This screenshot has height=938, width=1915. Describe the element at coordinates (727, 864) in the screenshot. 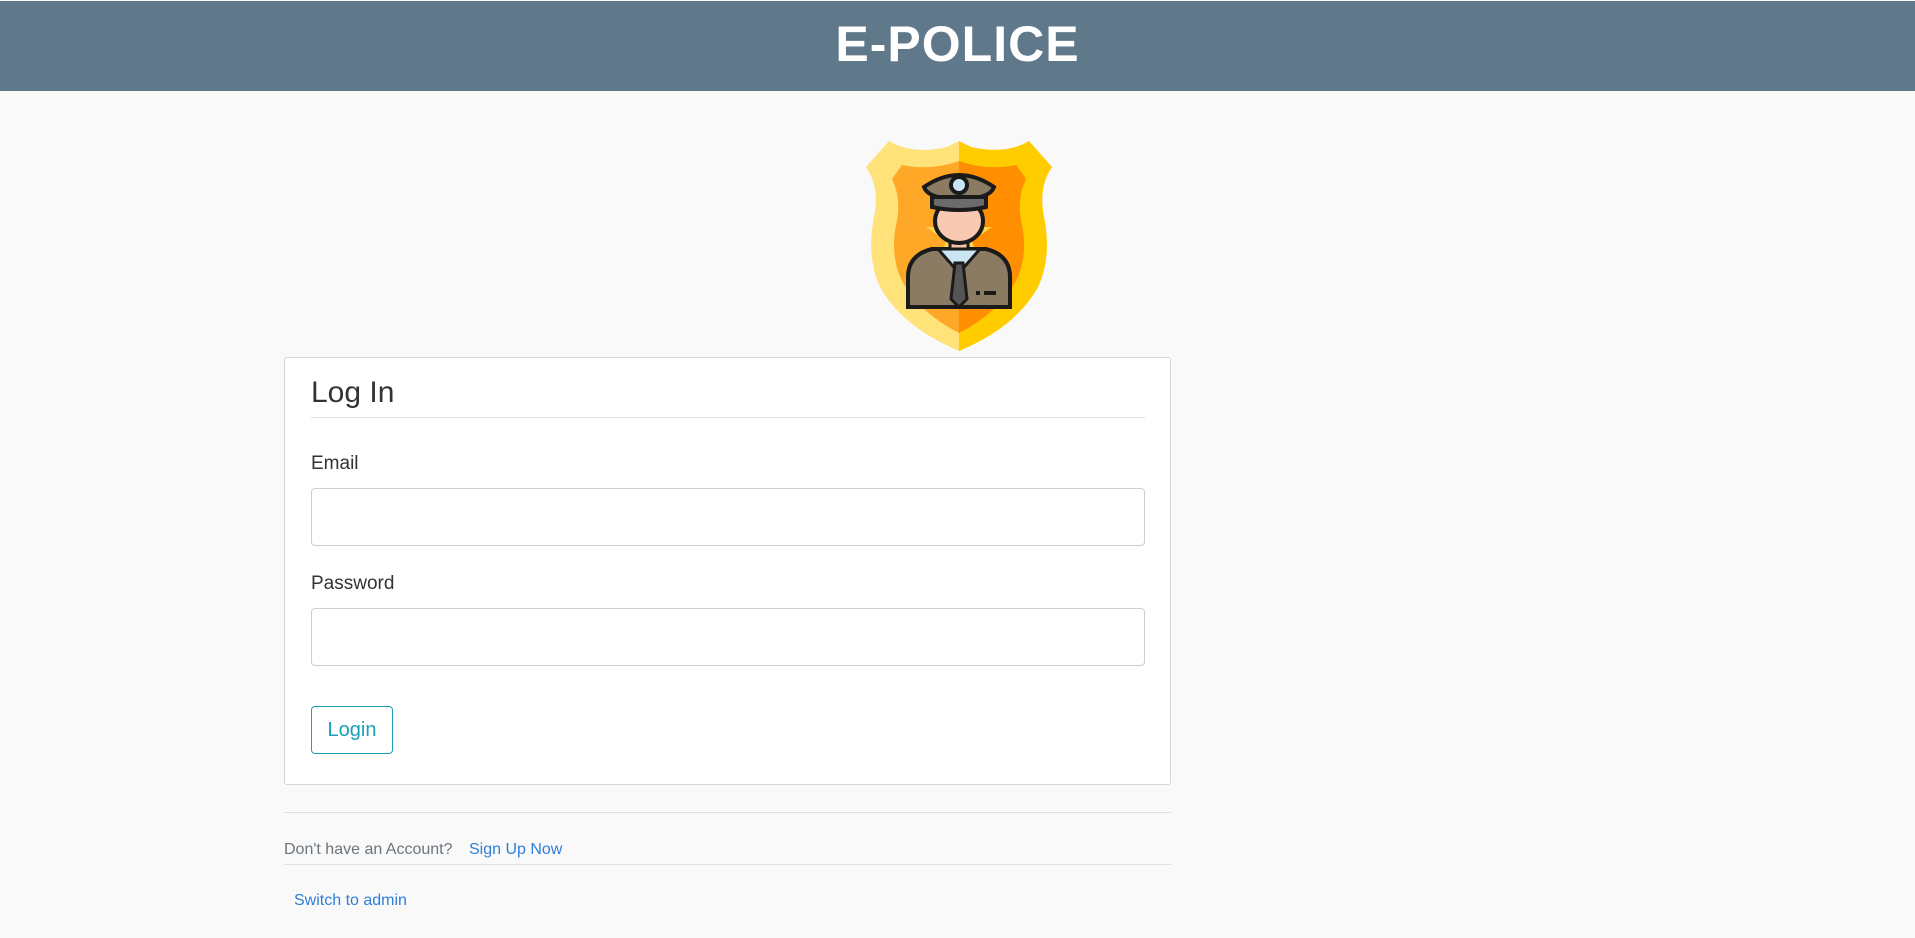

I see `footer-divider-bottom` at that location.